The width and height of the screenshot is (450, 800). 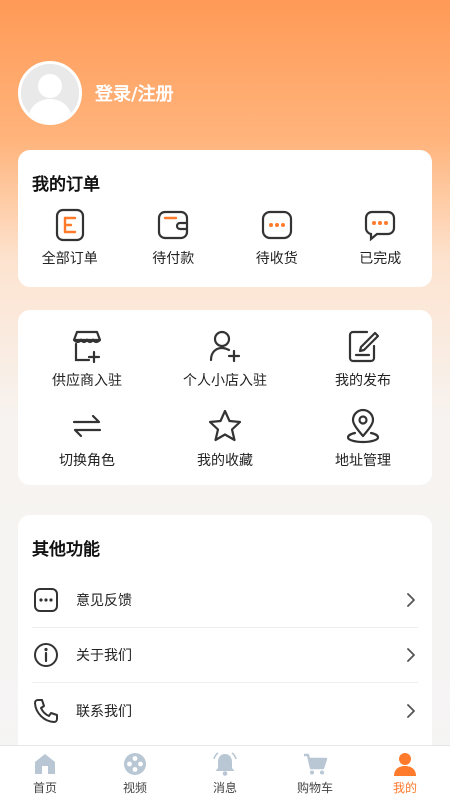 I want to click on about-us-label: 关于我们, so click(x=104, y=656).